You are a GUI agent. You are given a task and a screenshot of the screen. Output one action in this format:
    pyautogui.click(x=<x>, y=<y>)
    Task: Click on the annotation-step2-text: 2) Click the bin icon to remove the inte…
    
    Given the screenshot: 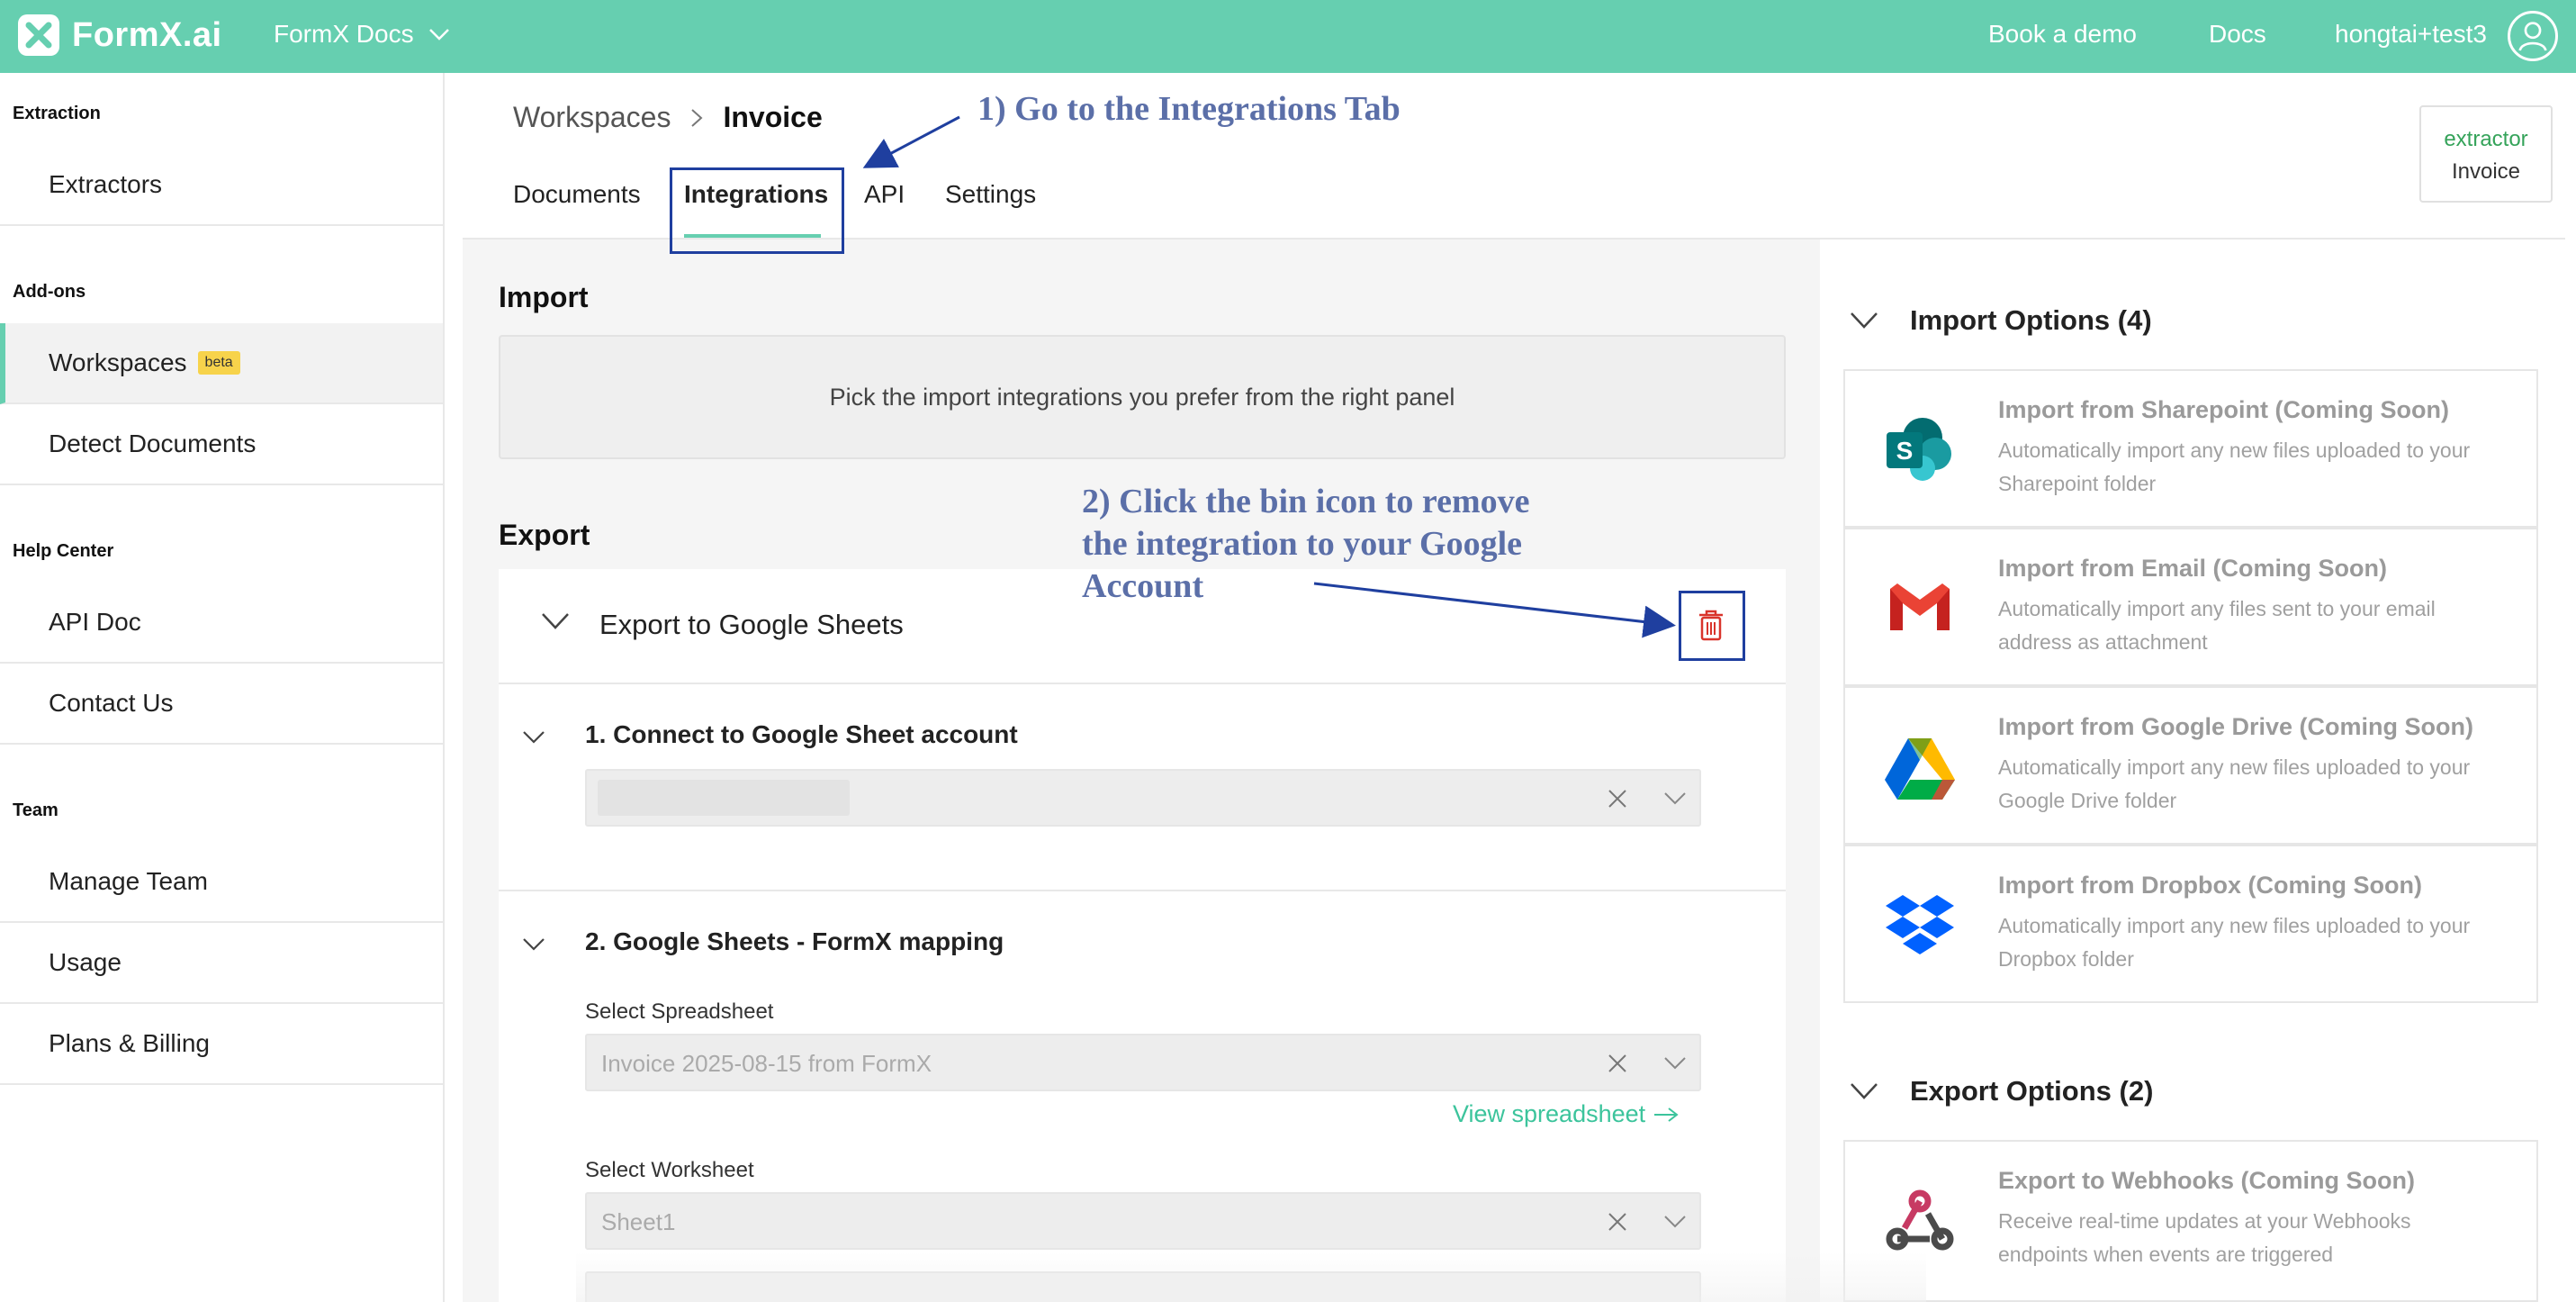 What is the action you would take?
    pyautogui.click(x=1370, y=544)
    